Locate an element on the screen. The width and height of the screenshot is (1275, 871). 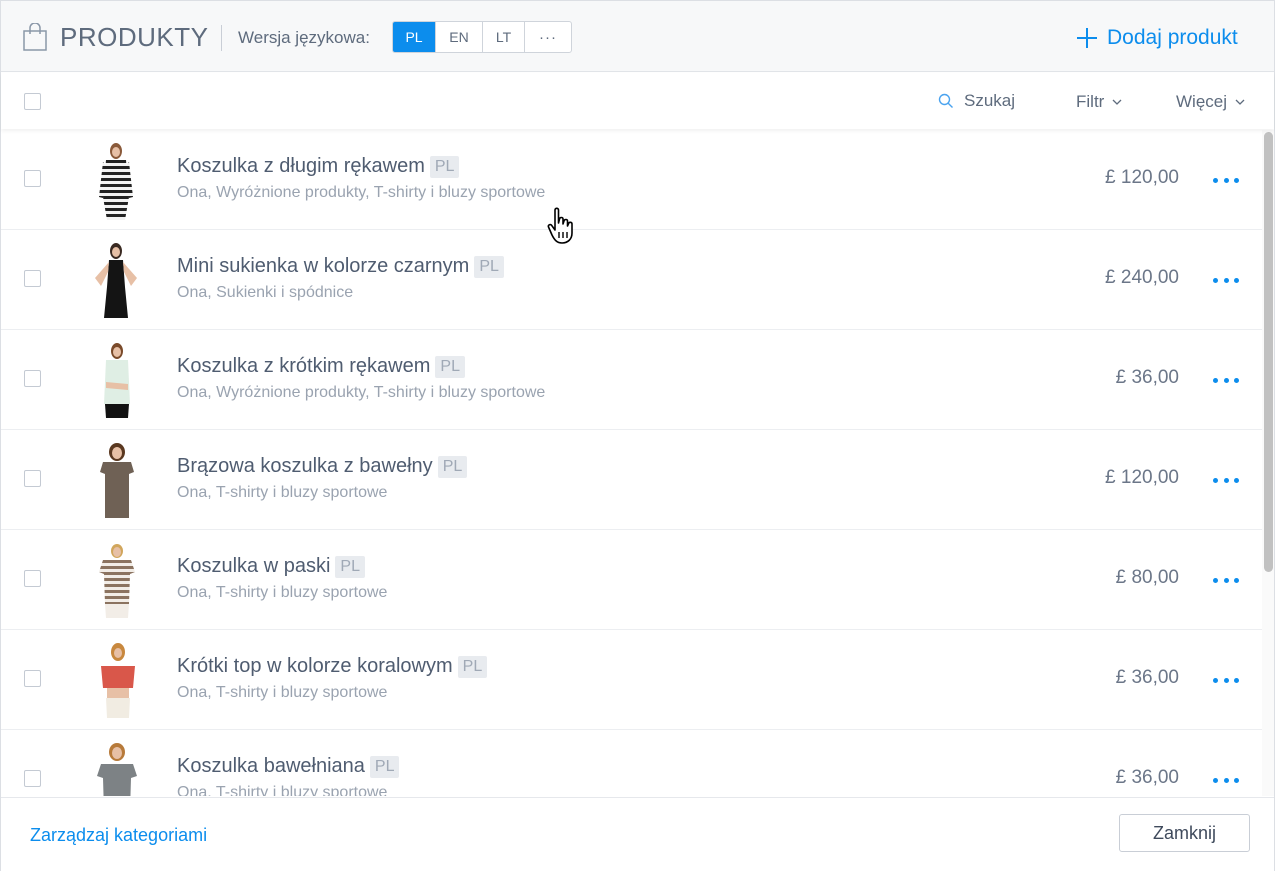
search-button: Szukaj is located at coordinates (976, 101).